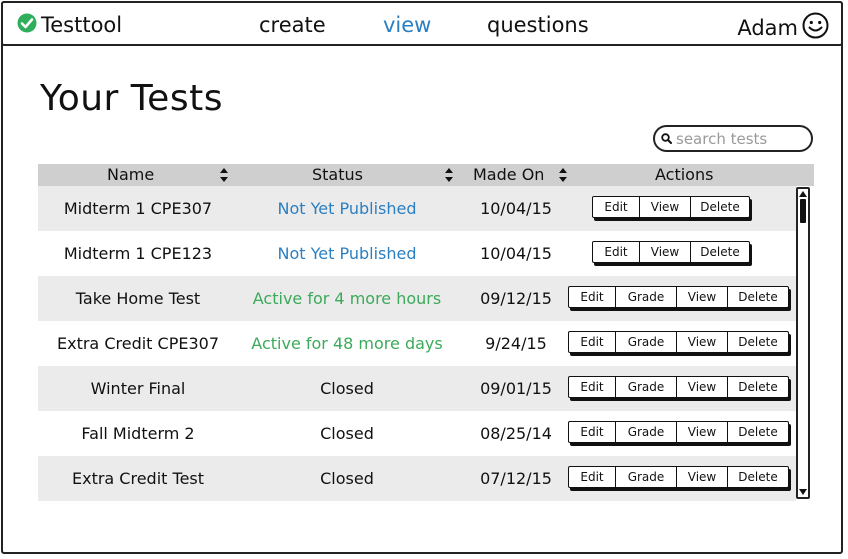 Image resolution: width=848 pixels, height=559 pixels. Describe the element at coordinates (767, 28) in the screenshot. I see `user-name: Adam` at that location.